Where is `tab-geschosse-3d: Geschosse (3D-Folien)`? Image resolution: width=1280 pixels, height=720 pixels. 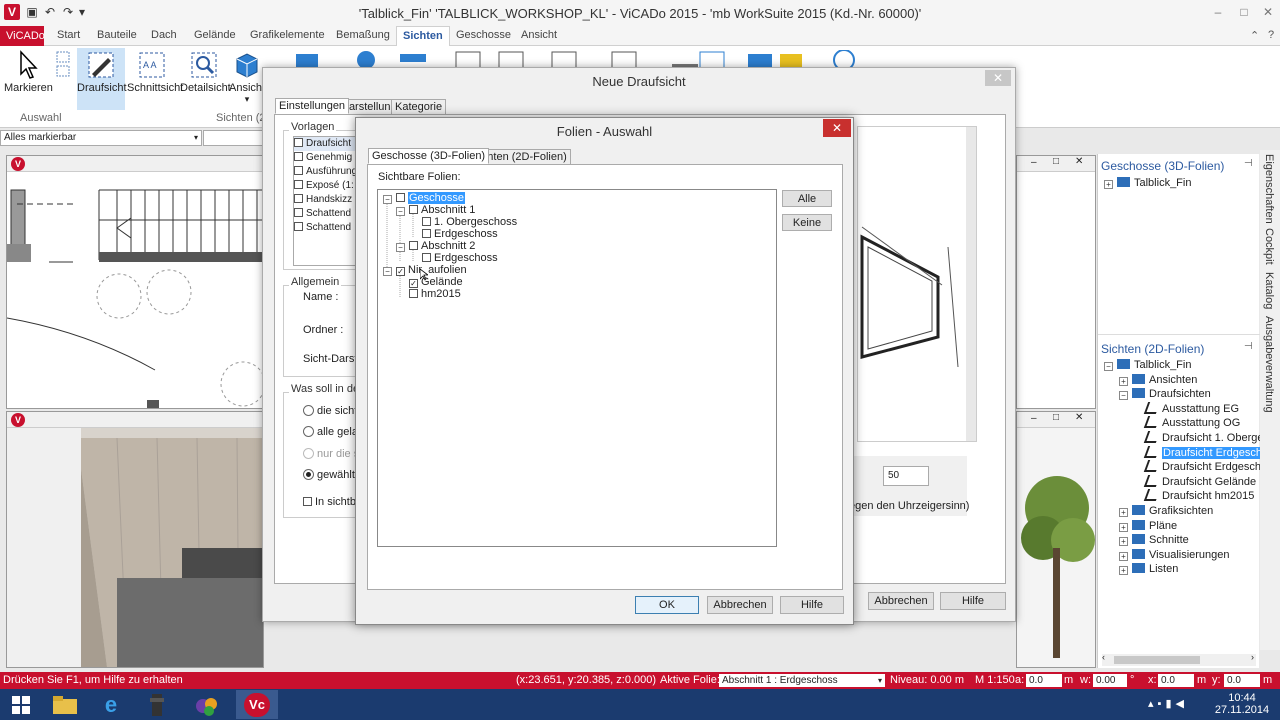 tab-geschosse-3d: Geschosse (3D-Folien) is located at coordinates (429, 156).